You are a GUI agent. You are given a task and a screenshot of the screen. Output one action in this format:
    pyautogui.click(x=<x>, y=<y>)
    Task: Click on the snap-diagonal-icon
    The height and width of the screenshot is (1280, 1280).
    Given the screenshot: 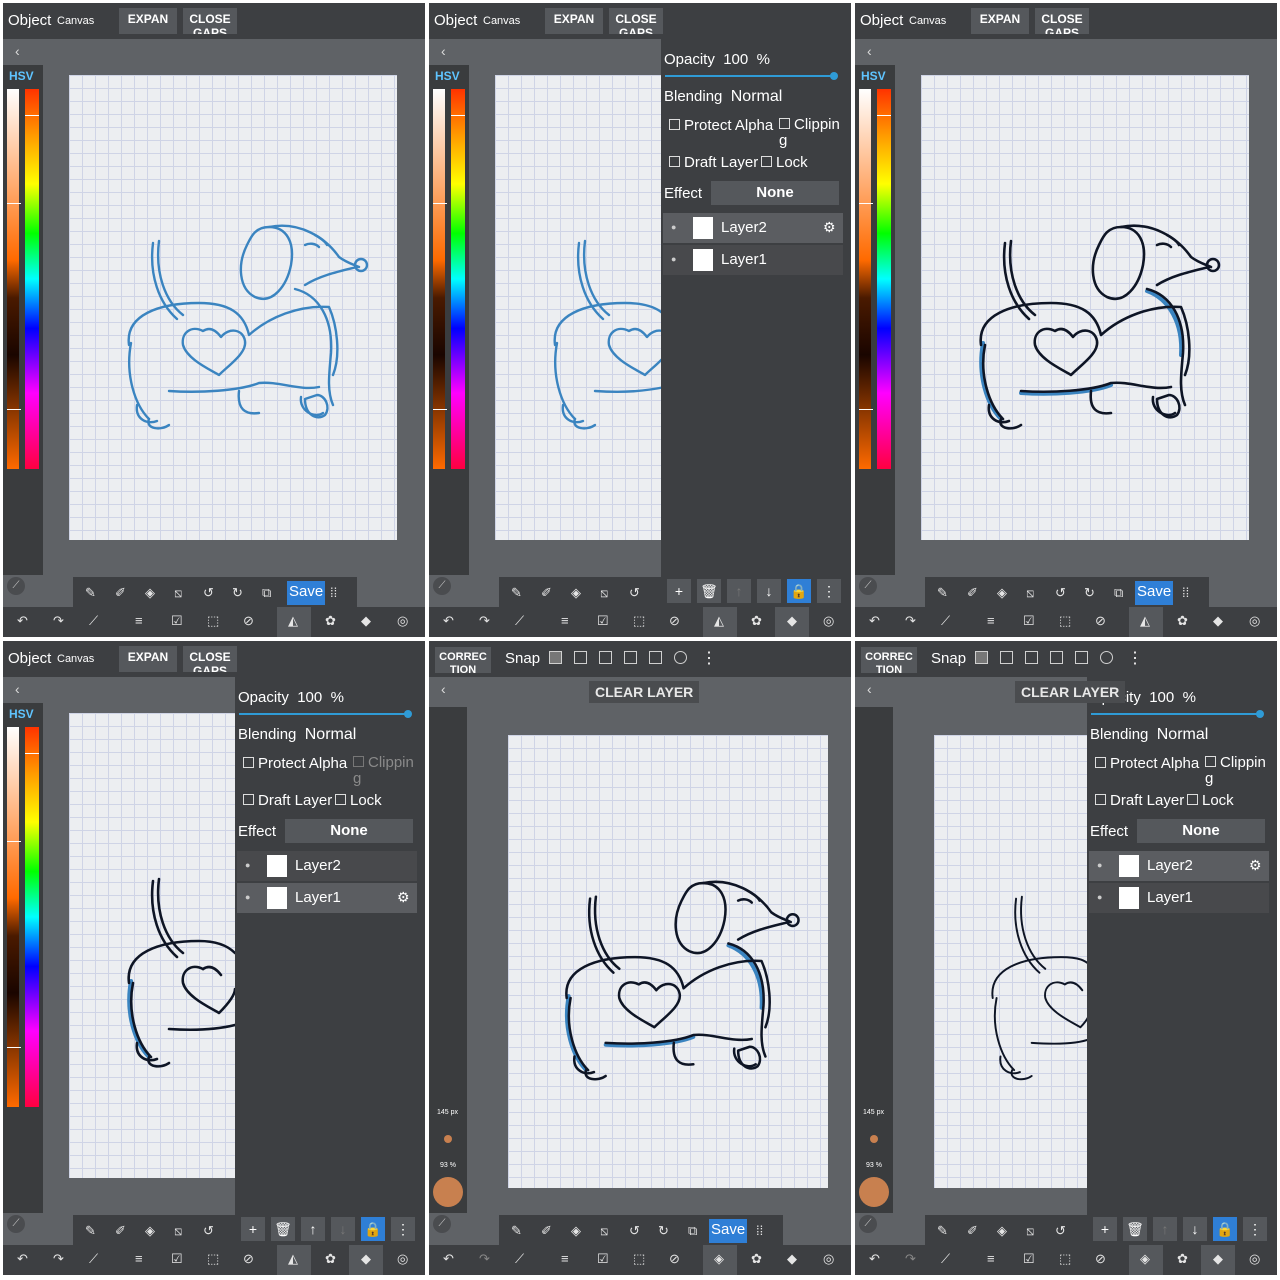 What is the action you would take?
    pyautogui.click(x=655, y=657)
    